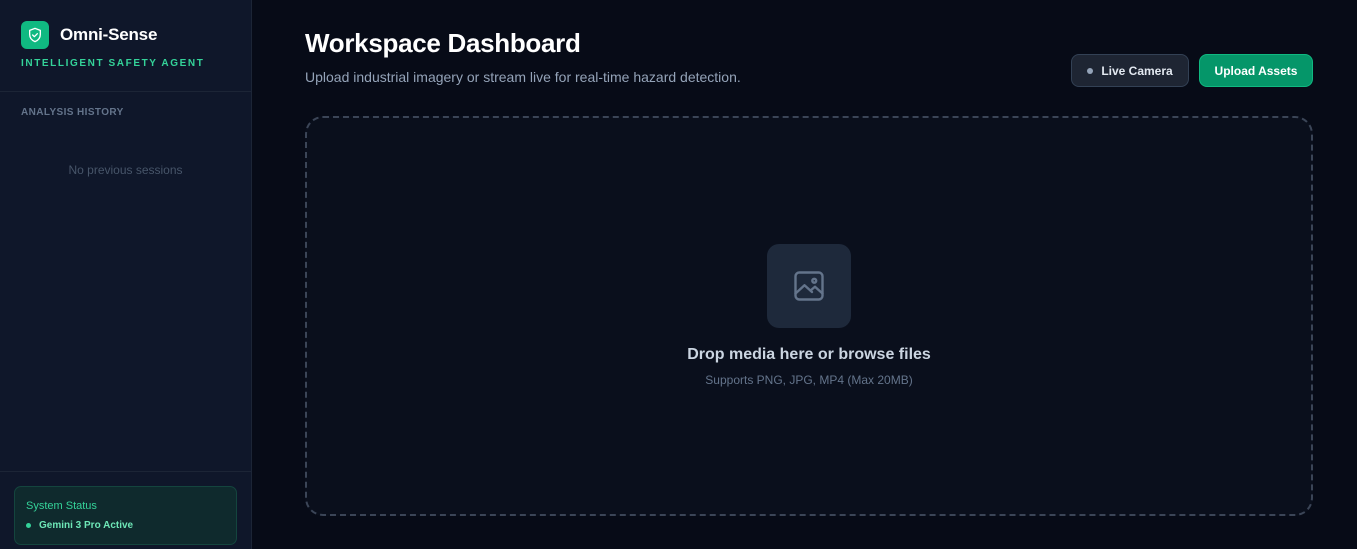  I want to click on brand-row: Omni-Sense, so click(125, 35).